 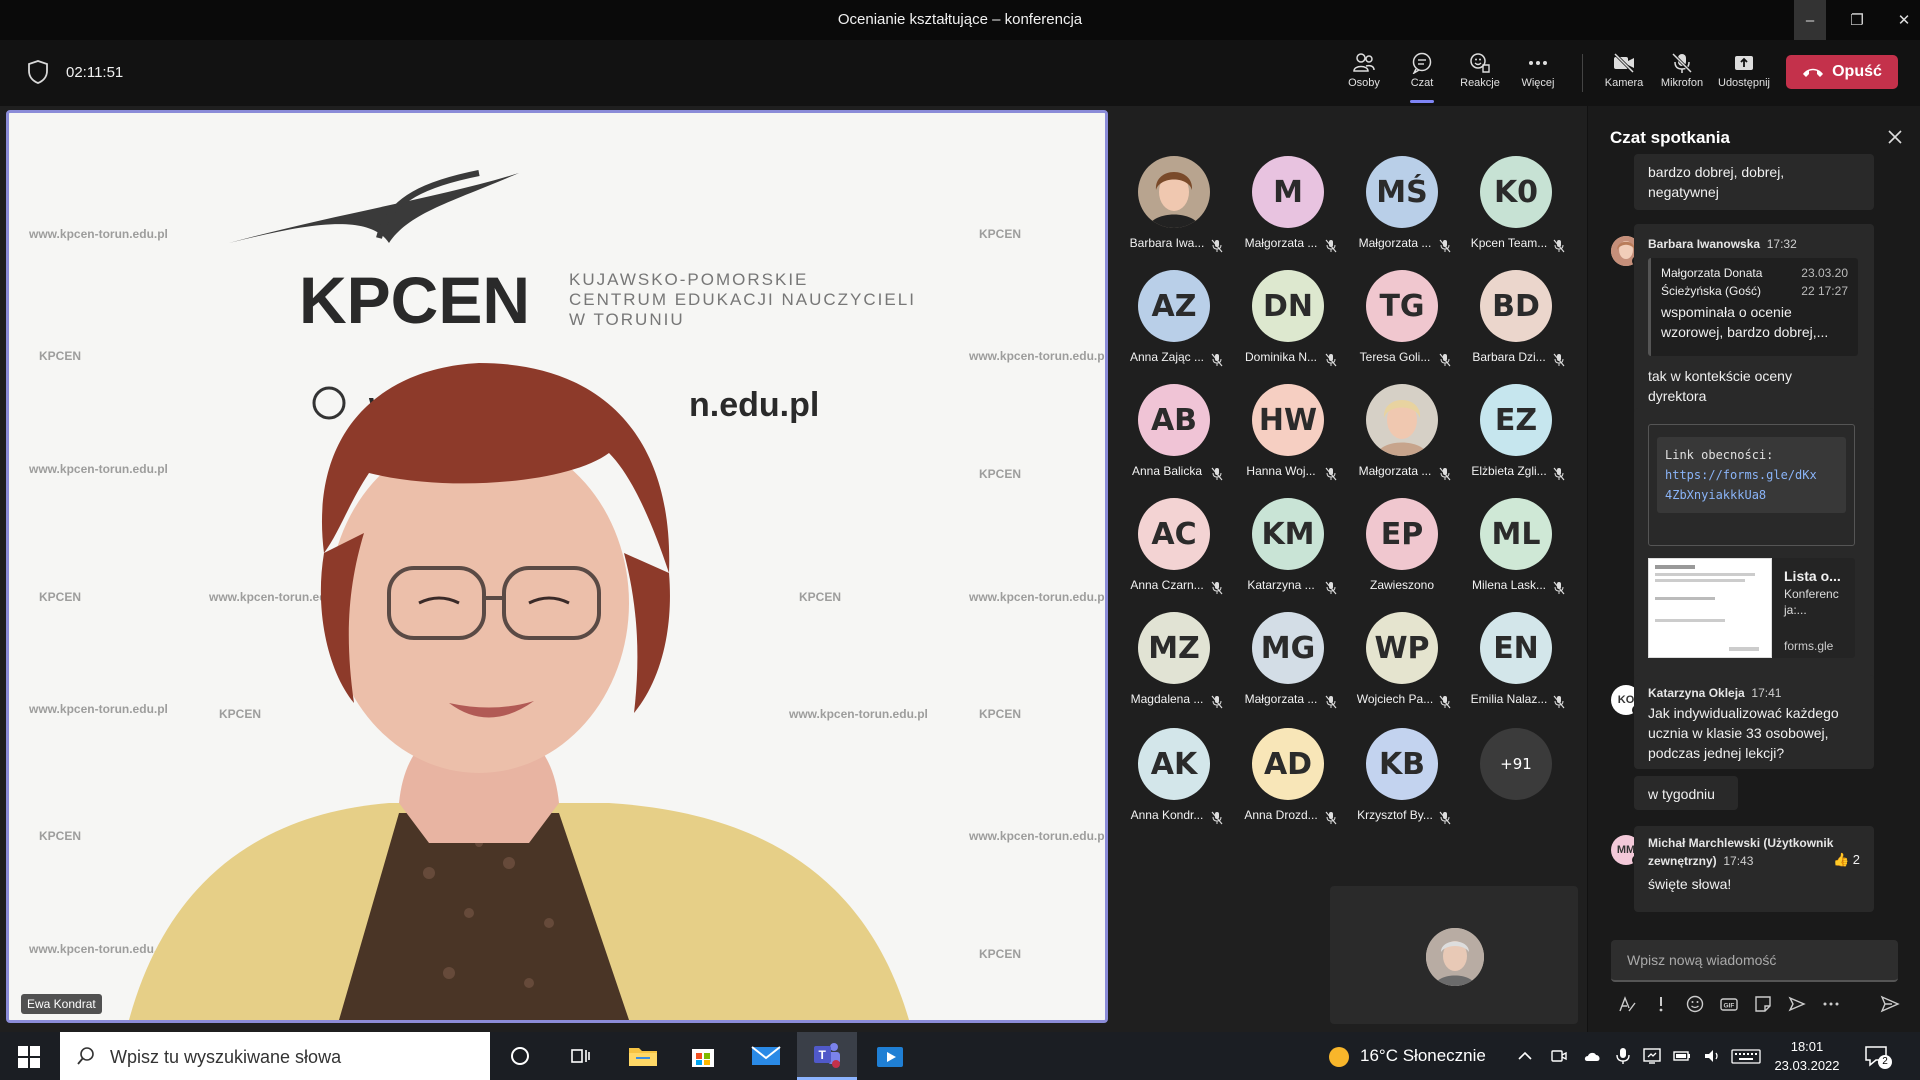 What do you see at coordinates (1831, 1004) in the screenshot?
I see `more-options-icon` at bounding box center [1831, 1004].